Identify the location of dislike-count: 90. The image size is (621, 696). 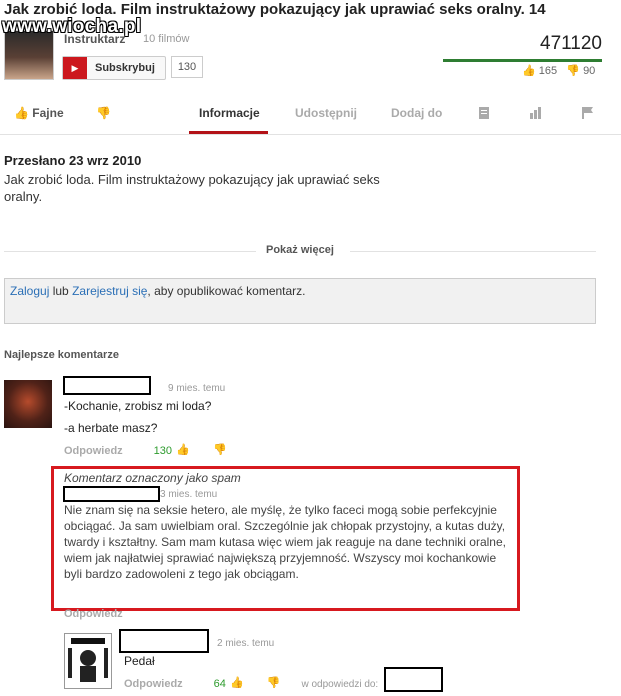
(589, 71).